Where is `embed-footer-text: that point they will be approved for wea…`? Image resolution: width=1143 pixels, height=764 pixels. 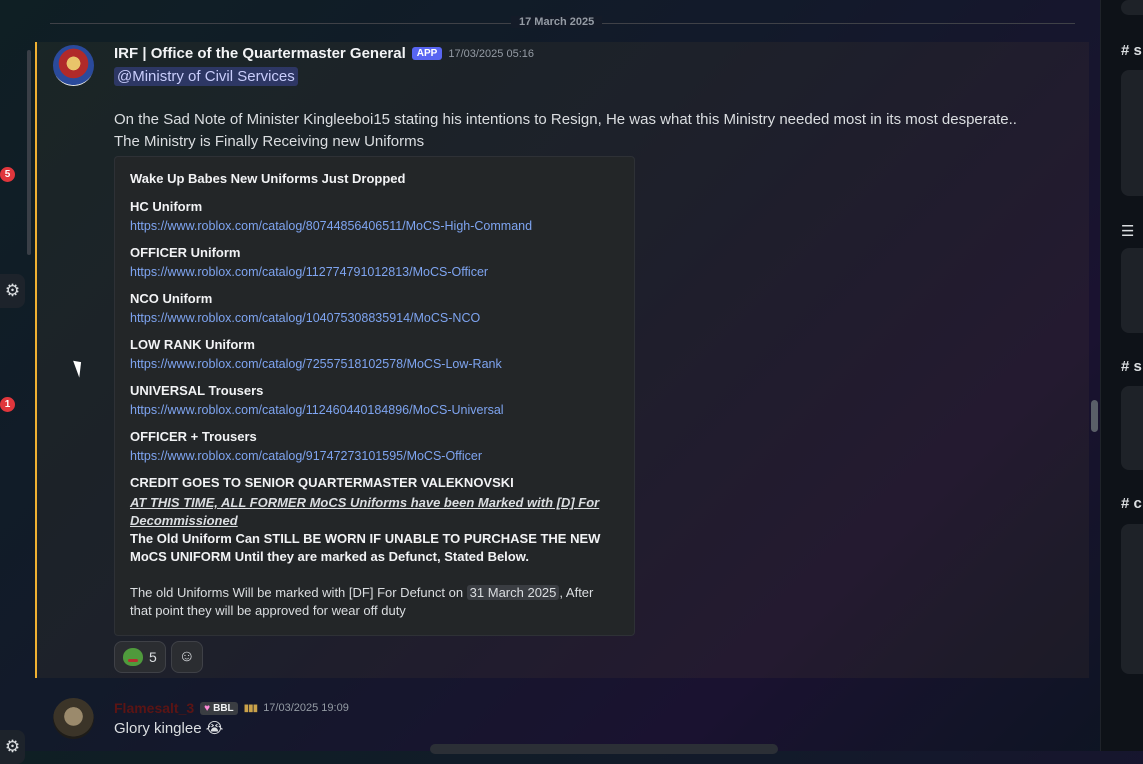
embed-footer-text: that point they will be approved for wea… is located at coordinates (268, 610).